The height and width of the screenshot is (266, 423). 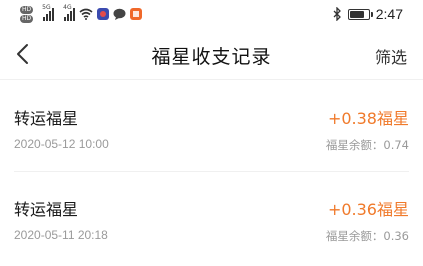 What do you see at coordinates (119, 14) in the screenshot?
I see `chat-bubble-icon` at bounding box center [119, 14].